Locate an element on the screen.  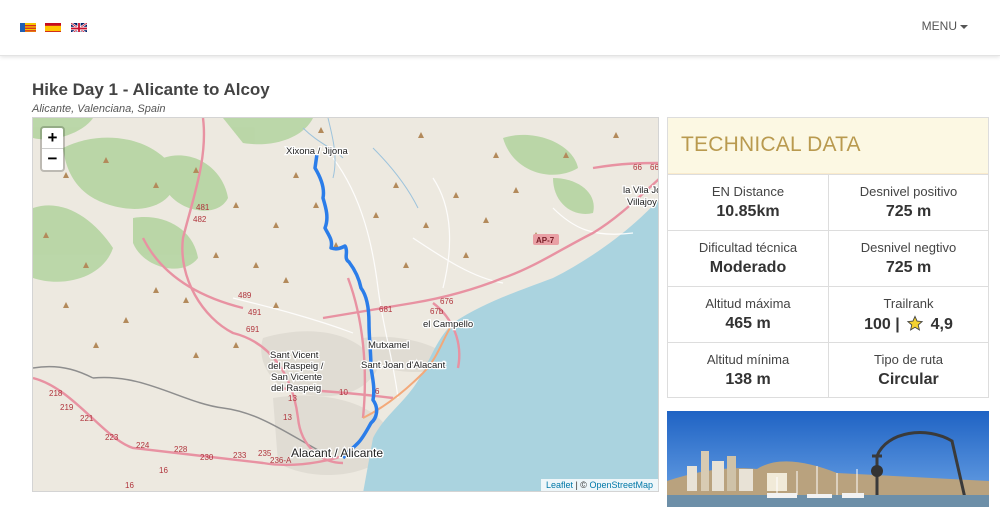
road-label: 10 is located at coordinates (343, 392).